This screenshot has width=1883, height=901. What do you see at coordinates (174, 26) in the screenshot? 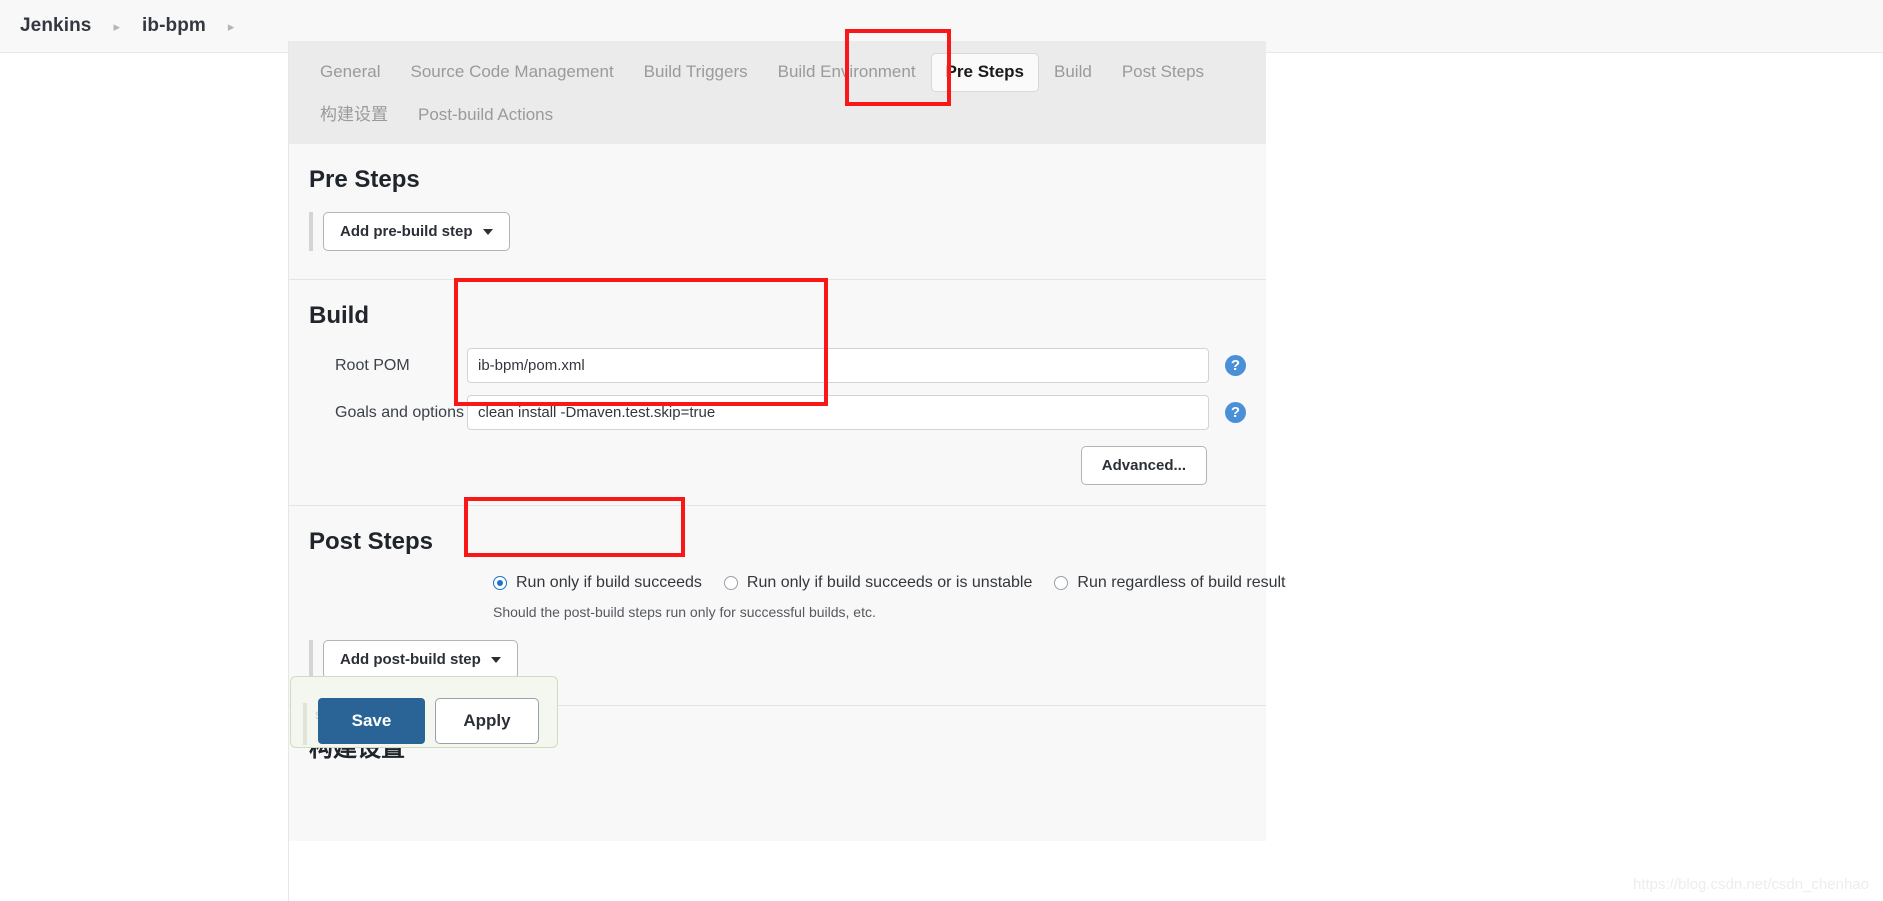
I see `breadcrumb-item-project: ib-bpm` at bounding box center [174, 26].